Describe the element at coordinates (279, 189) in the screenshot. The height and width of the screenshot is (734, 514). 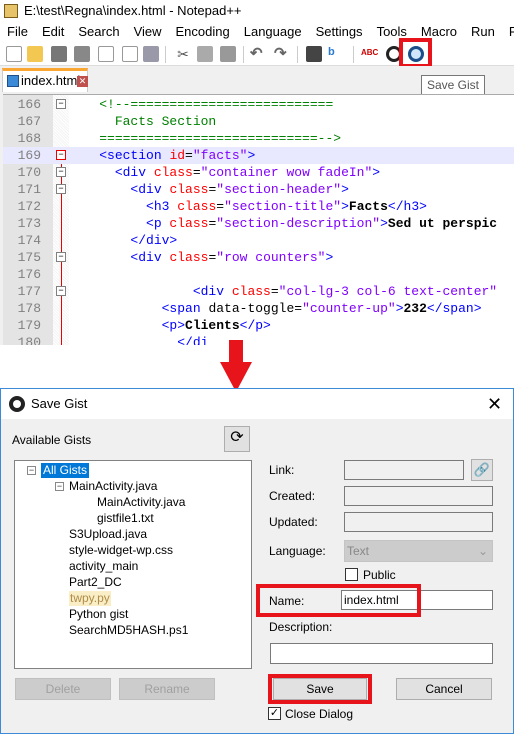
I see `token-val: "section-header"` at that location.